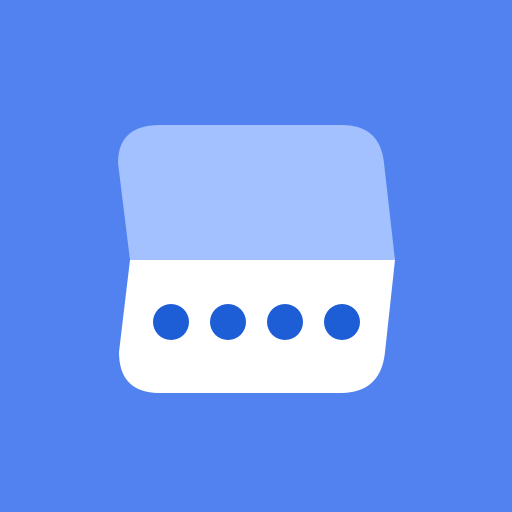 The width and height of the screenshot is (512, 512). What do you see at coordinates (256, 192) in the screenshot?
I see `card-top-panel` at bounding box center [256, 192].